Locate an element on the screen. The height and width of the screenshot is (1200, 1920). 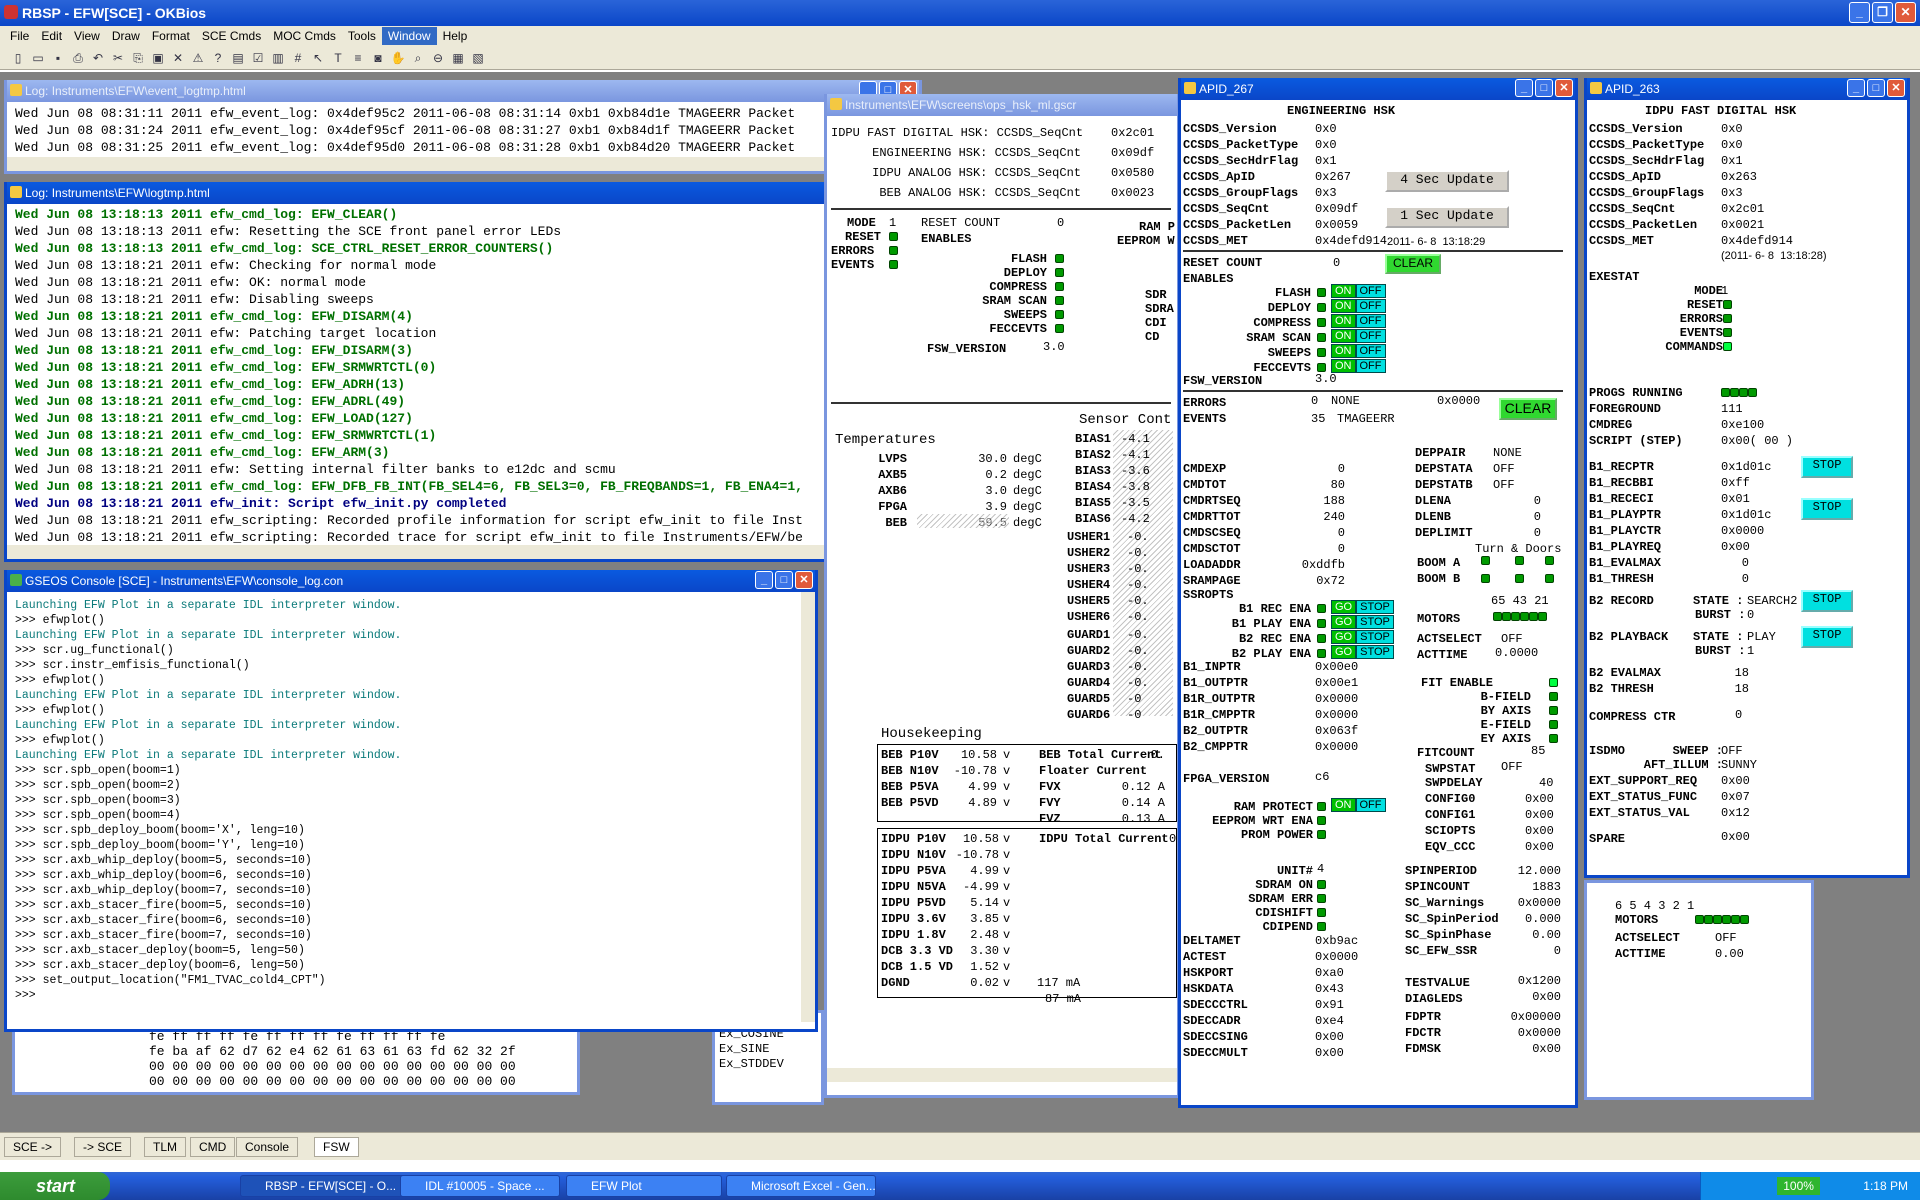
checkbox-icon: ☑ is located at coordinates (258, 58).